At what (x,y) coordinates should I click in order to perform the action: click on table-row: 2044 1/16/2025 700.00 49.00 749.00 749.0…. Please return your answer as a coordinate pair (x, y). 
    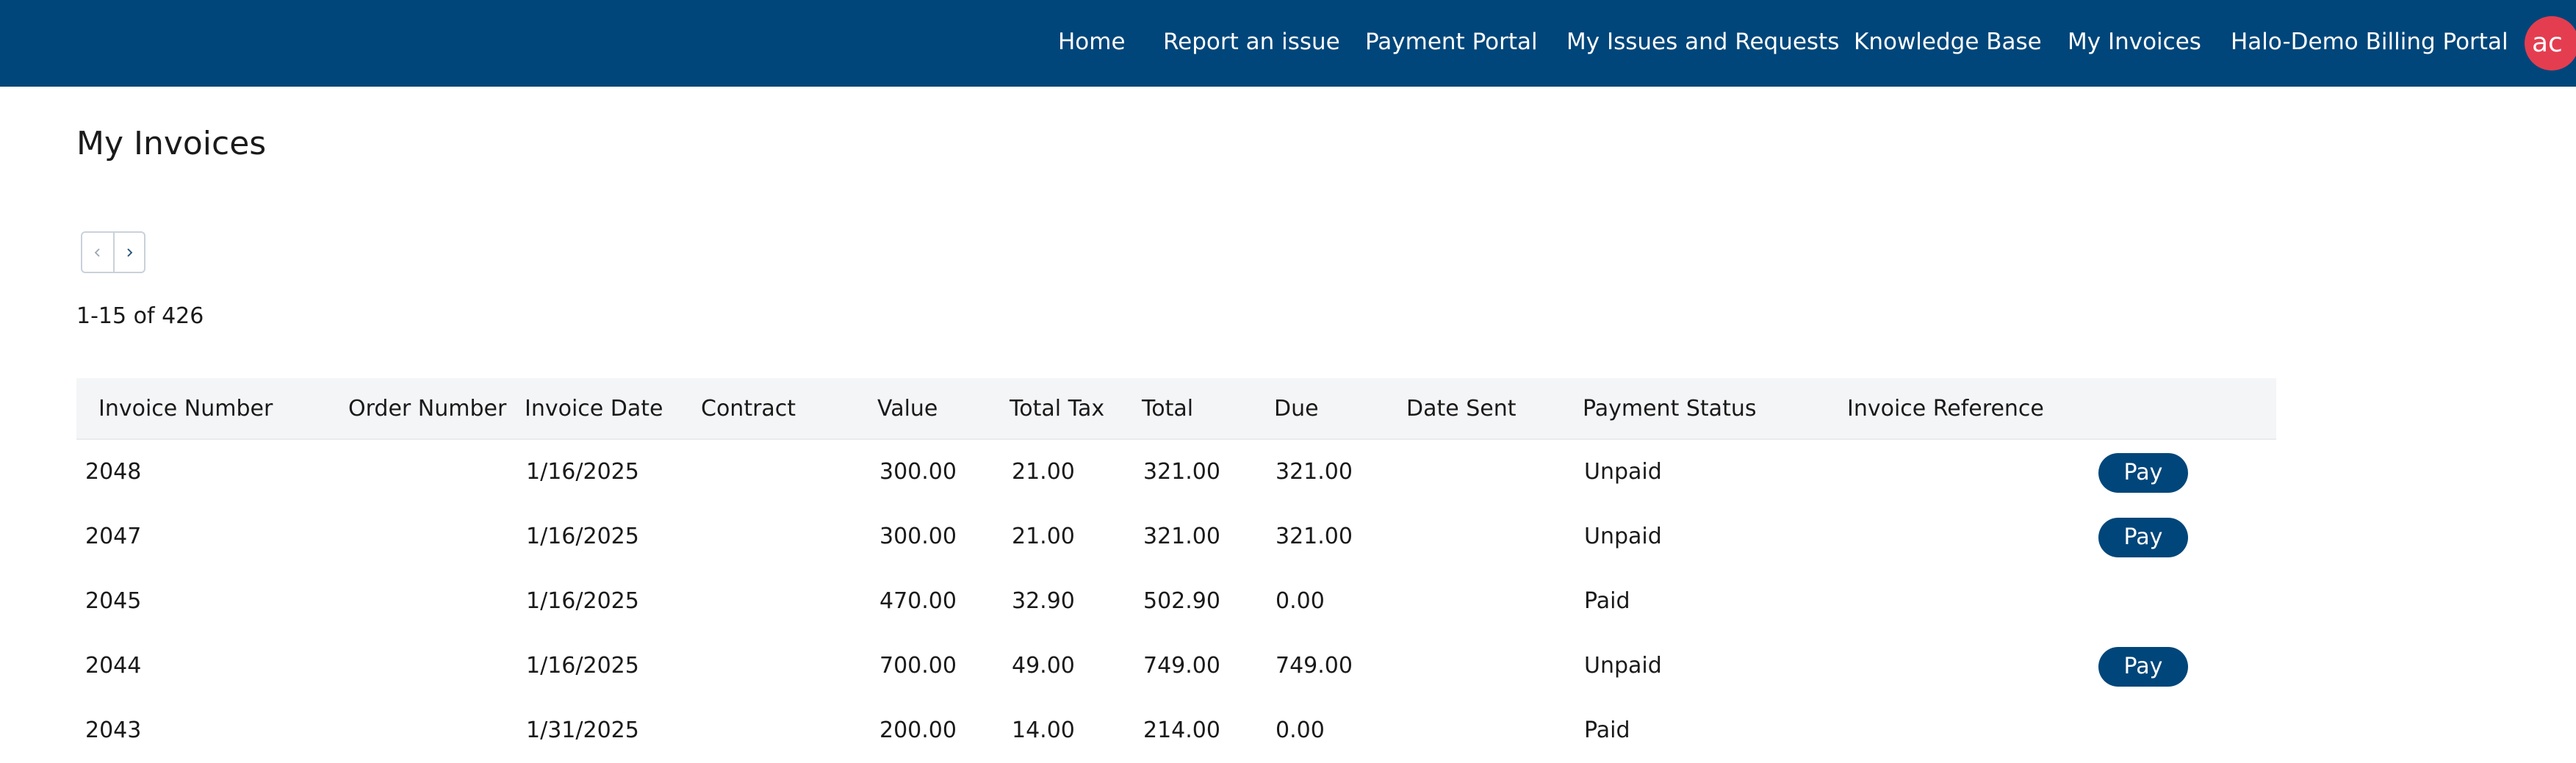
    Looking at the image, I should click on (1176, 666).